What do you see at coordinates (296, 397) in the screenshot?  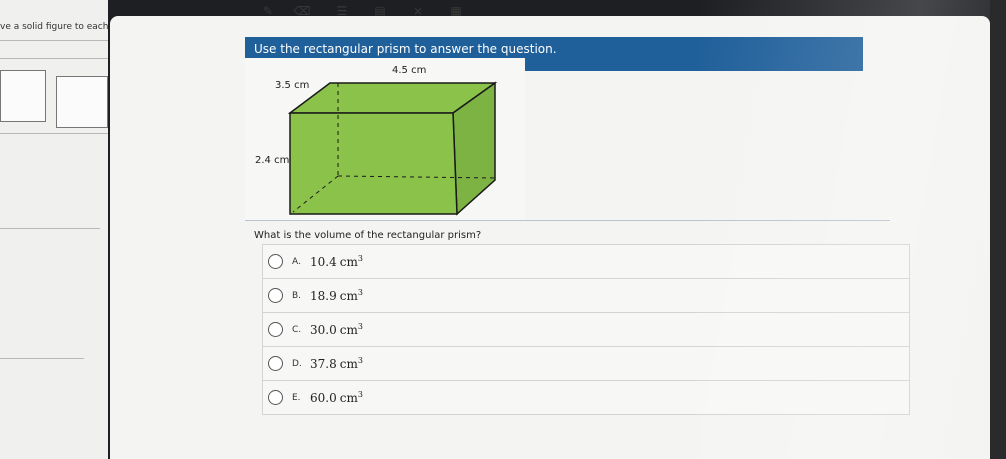 I see `choice-letter: E.` at bounding box center [296, 397].